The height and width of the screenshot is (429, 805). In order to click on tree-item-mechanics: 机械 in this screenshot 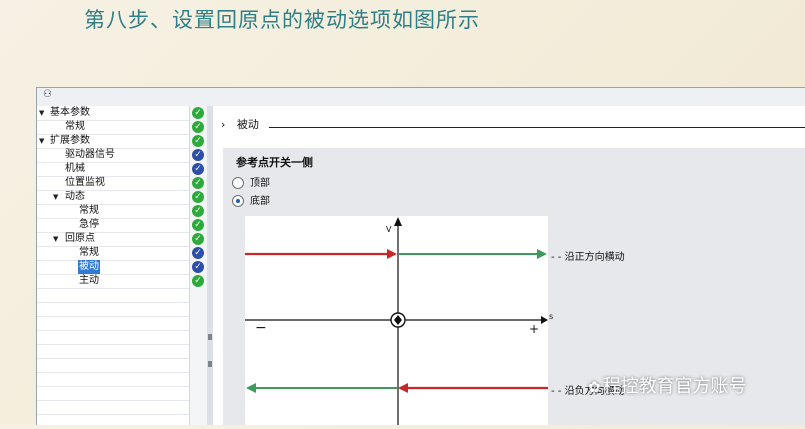, I will do `click(121, 169)`.